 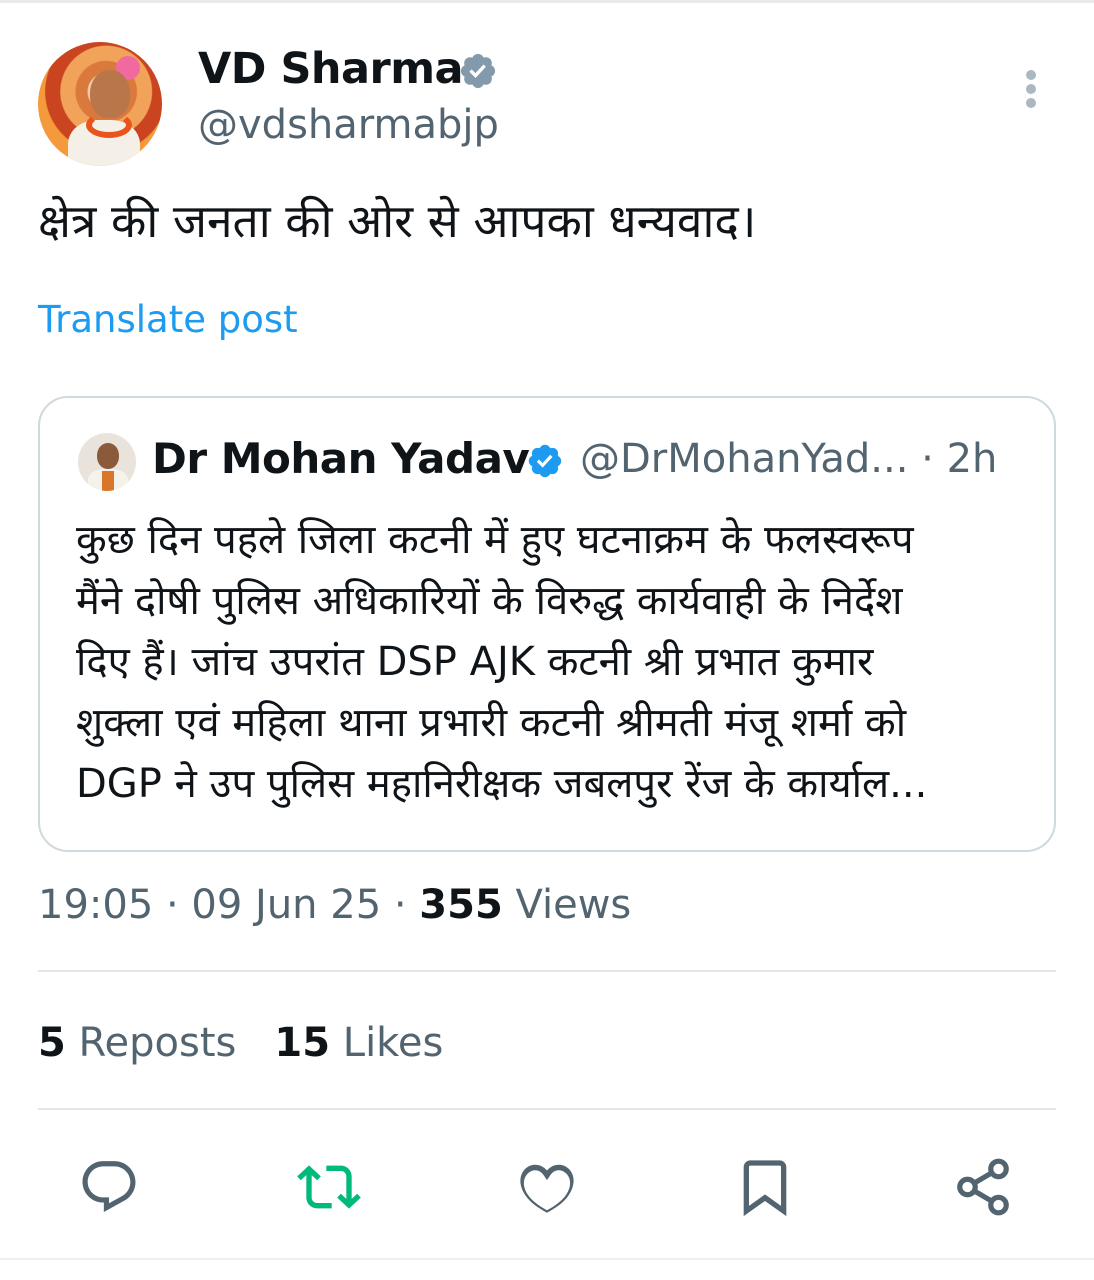 I want to click on repost-icon, so click(x=329, y=1187).